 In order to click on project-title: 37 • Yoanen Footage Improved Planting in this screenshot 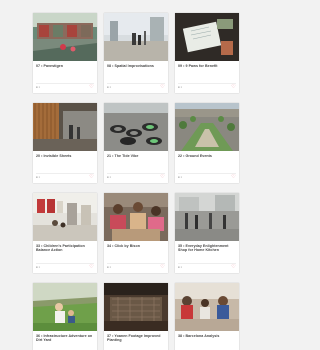, I will do `click(136, 338)`.